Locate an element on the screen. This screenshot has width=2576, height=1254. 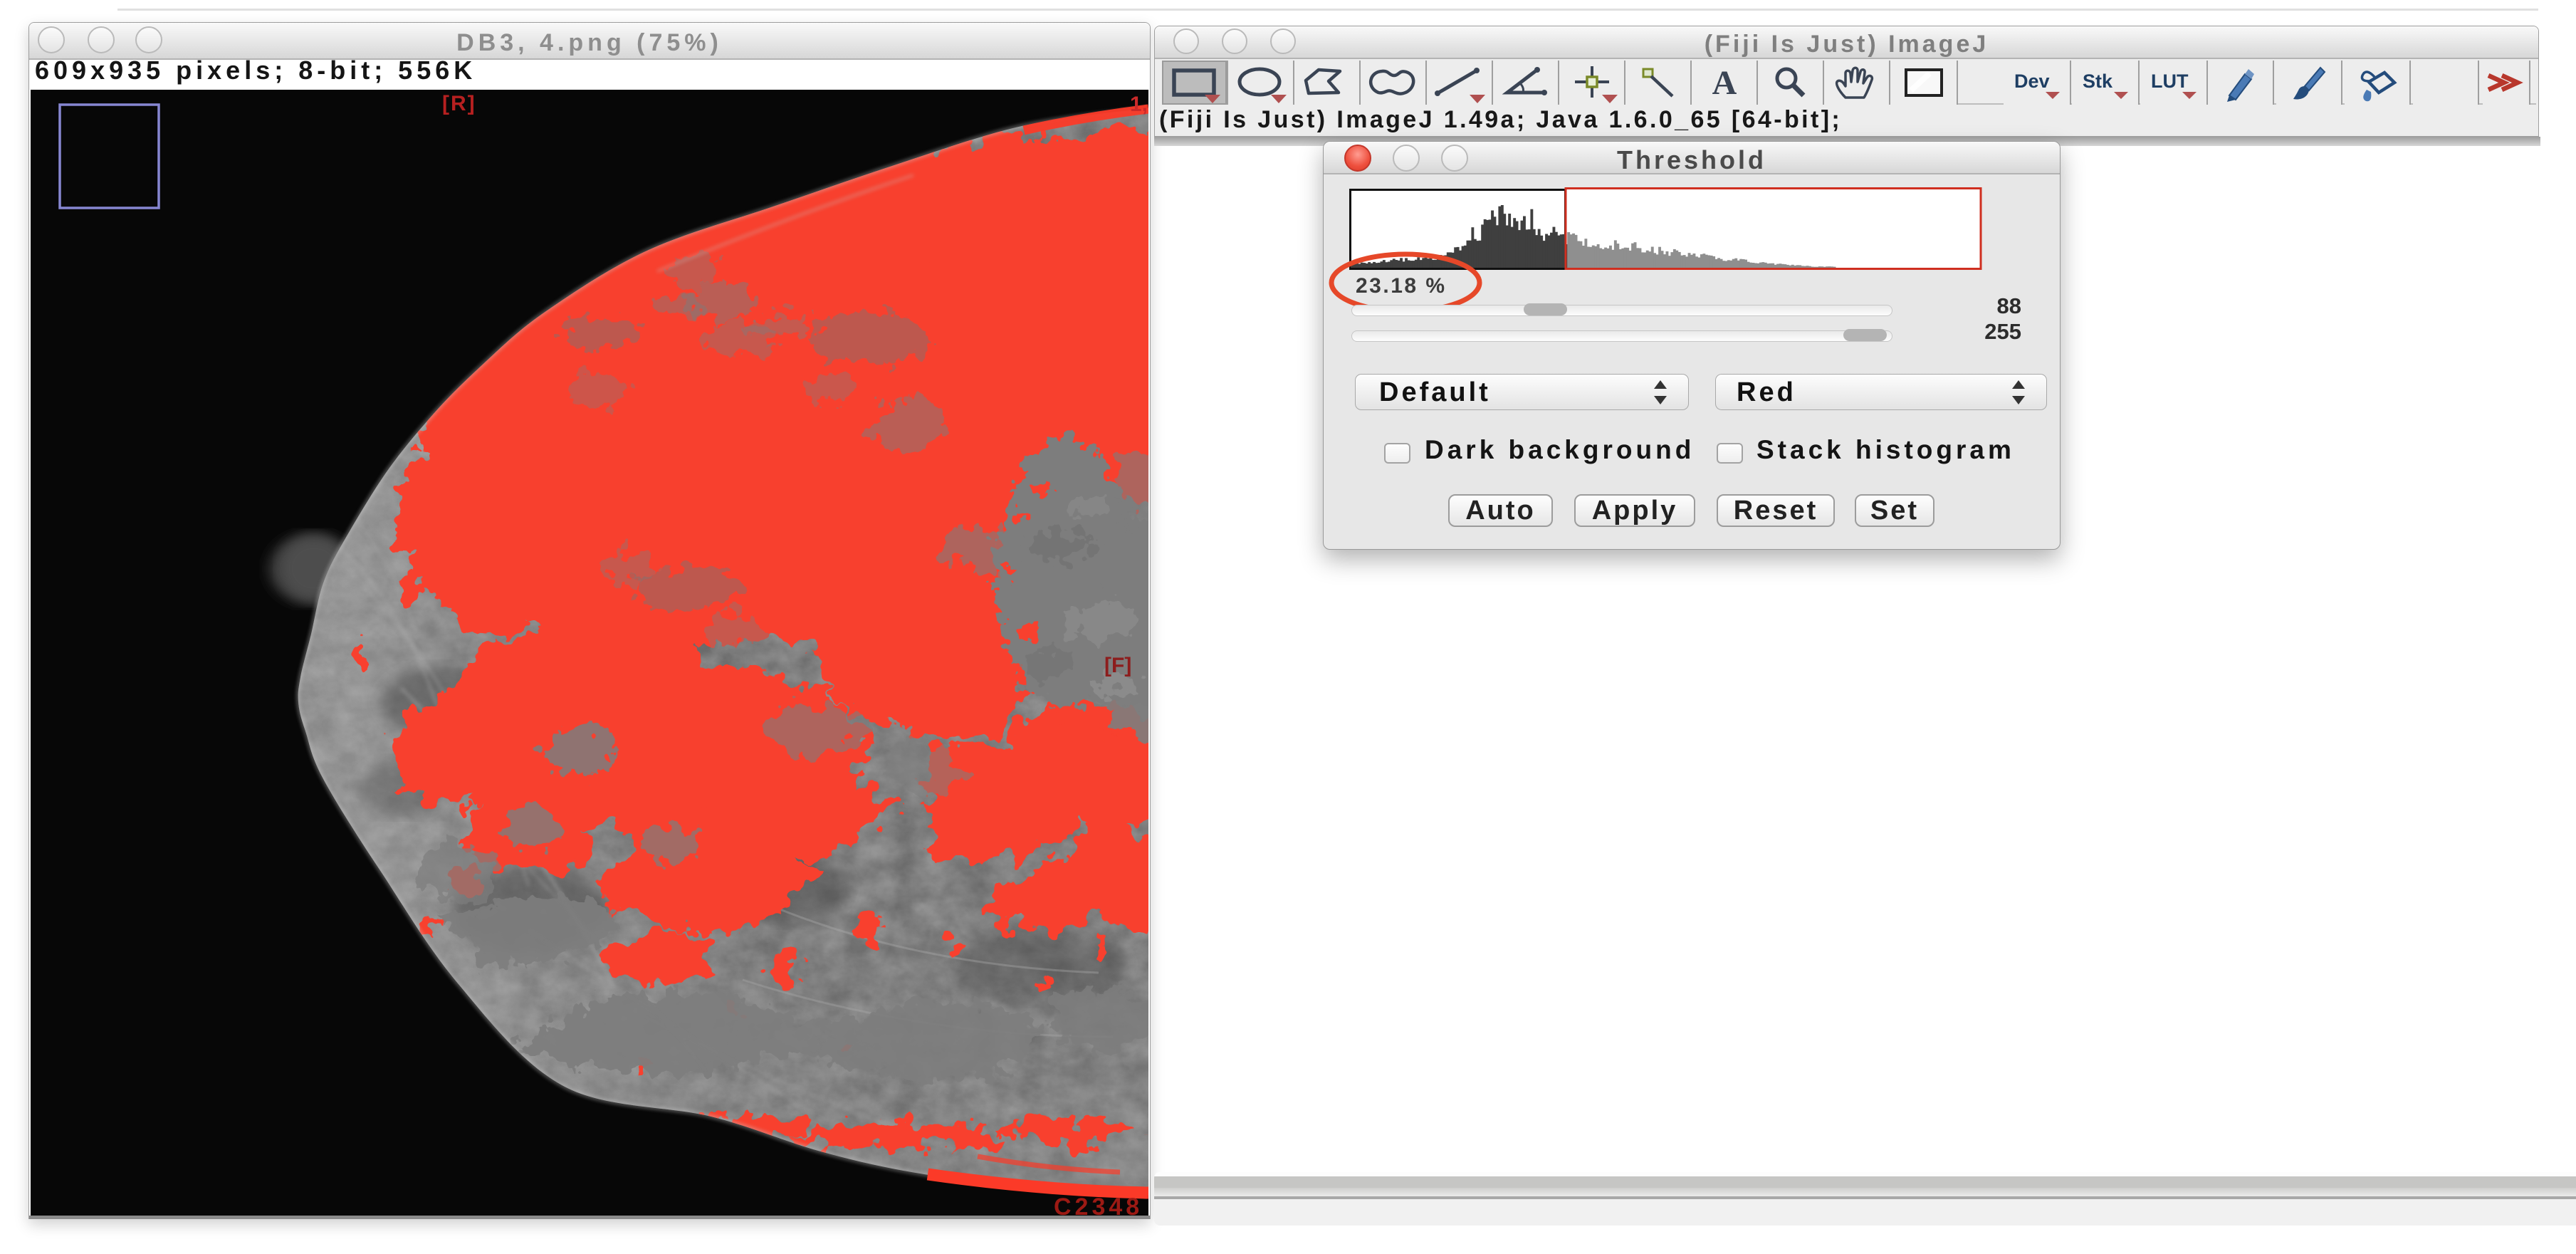
svg-text: [R] is located at coordinates (459, 103).